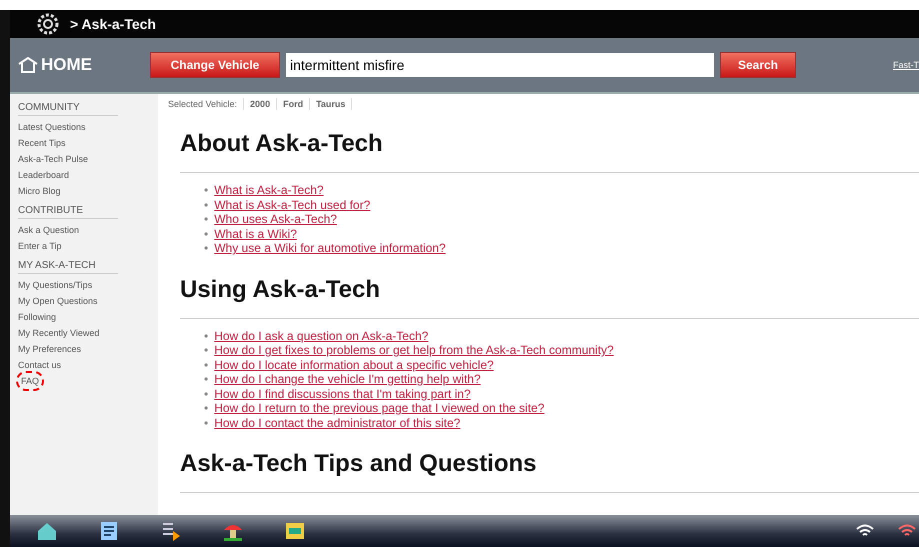 This screenshot has width=919, height=547. I want to click on sidebar-item: My Recently Viewed, so click(59, 333).